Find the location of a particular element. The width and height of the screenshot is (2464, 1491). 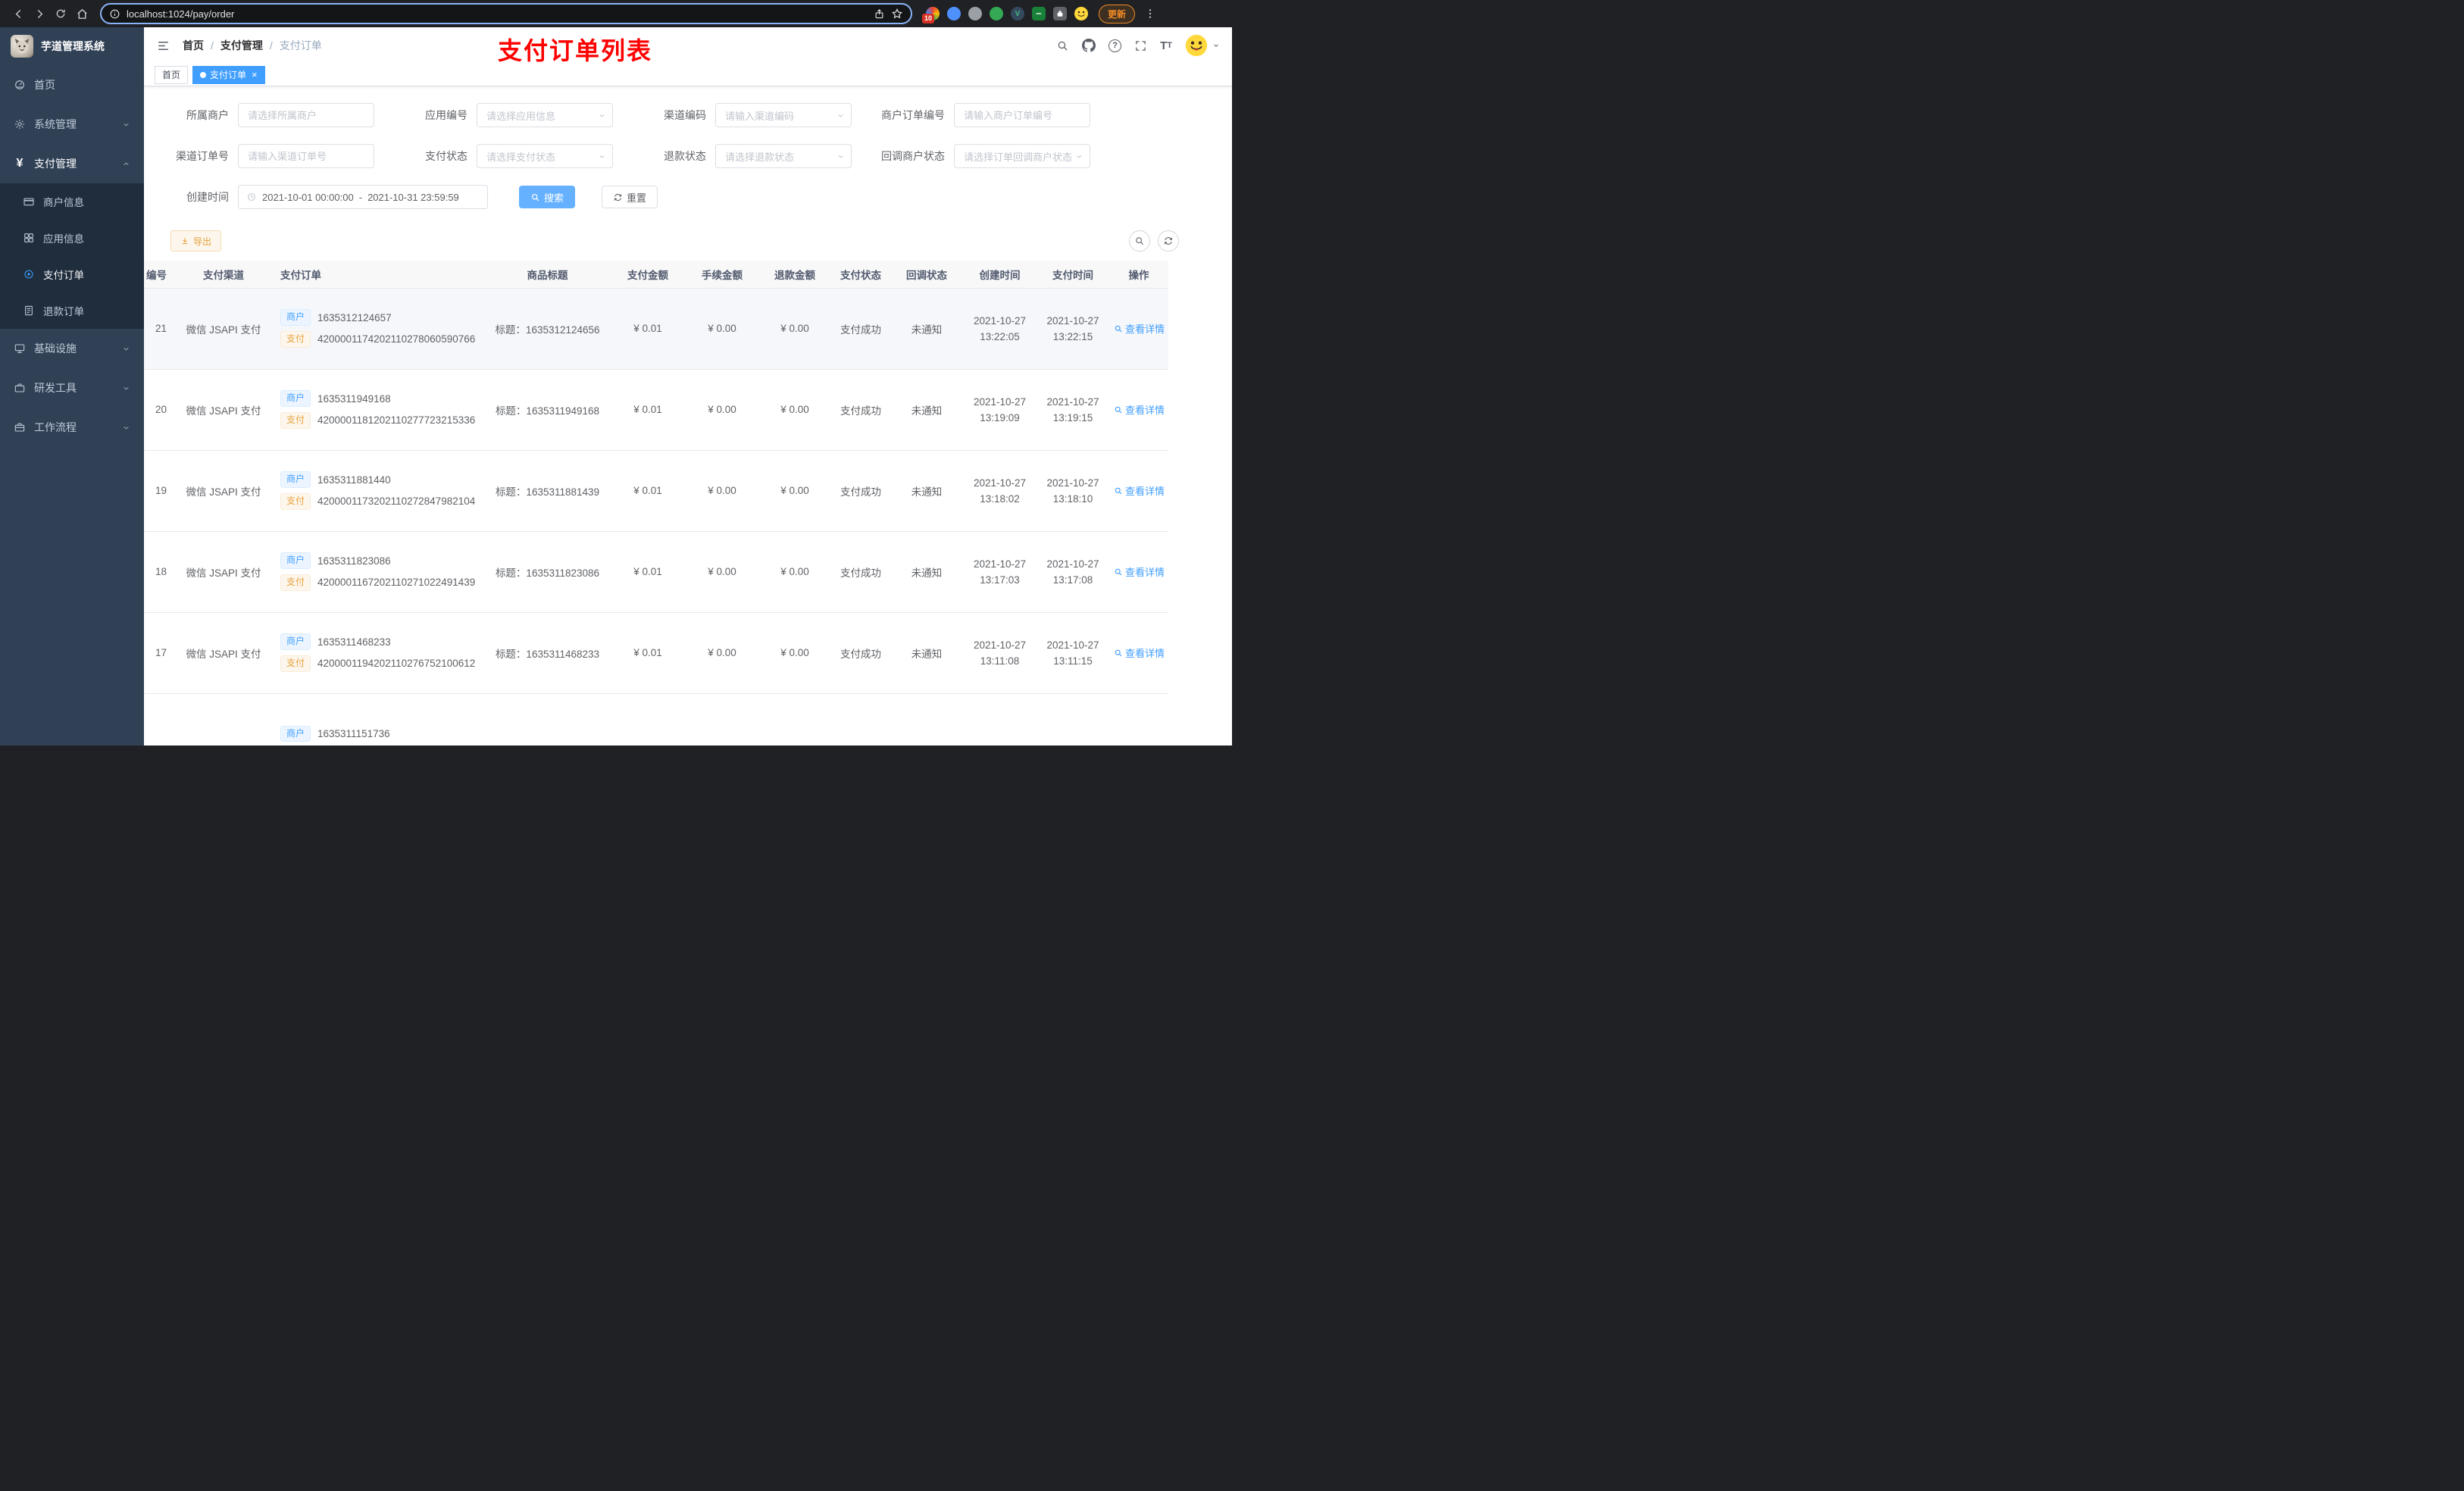

channel-order-no-input is located at coordinates (306, 156).